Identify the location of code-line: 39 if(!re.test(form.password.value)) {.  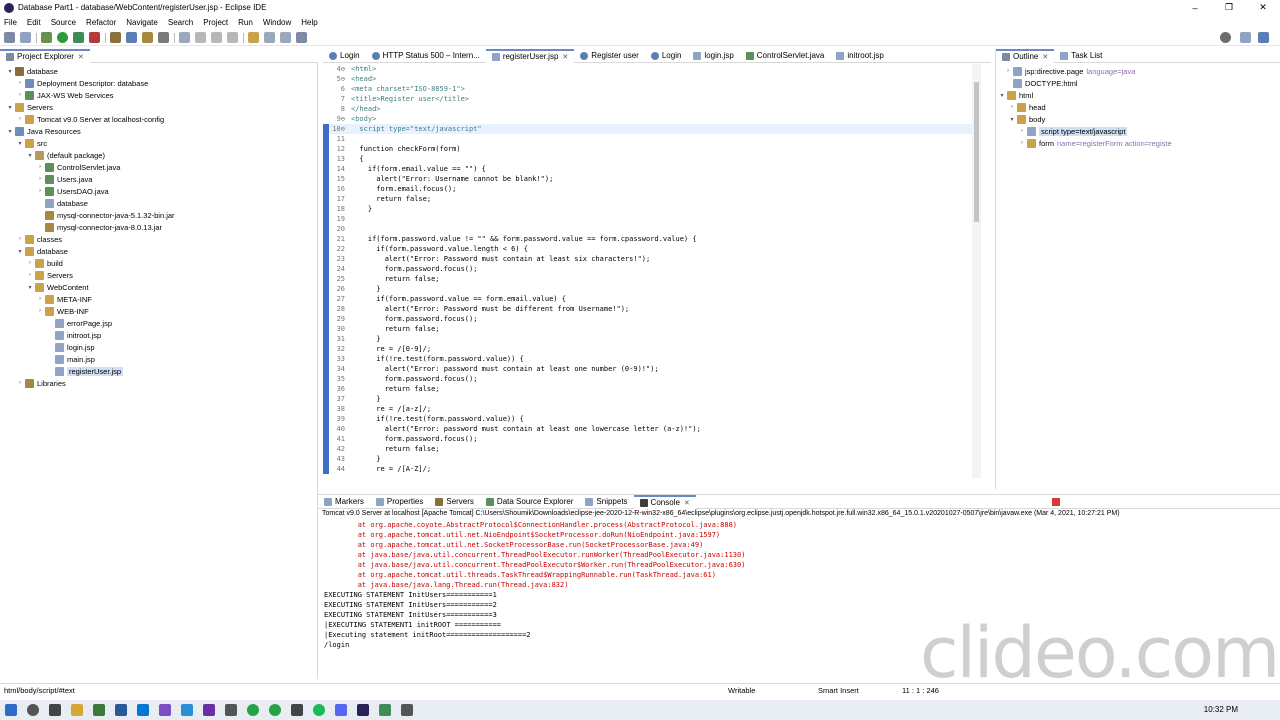
(648, 419).